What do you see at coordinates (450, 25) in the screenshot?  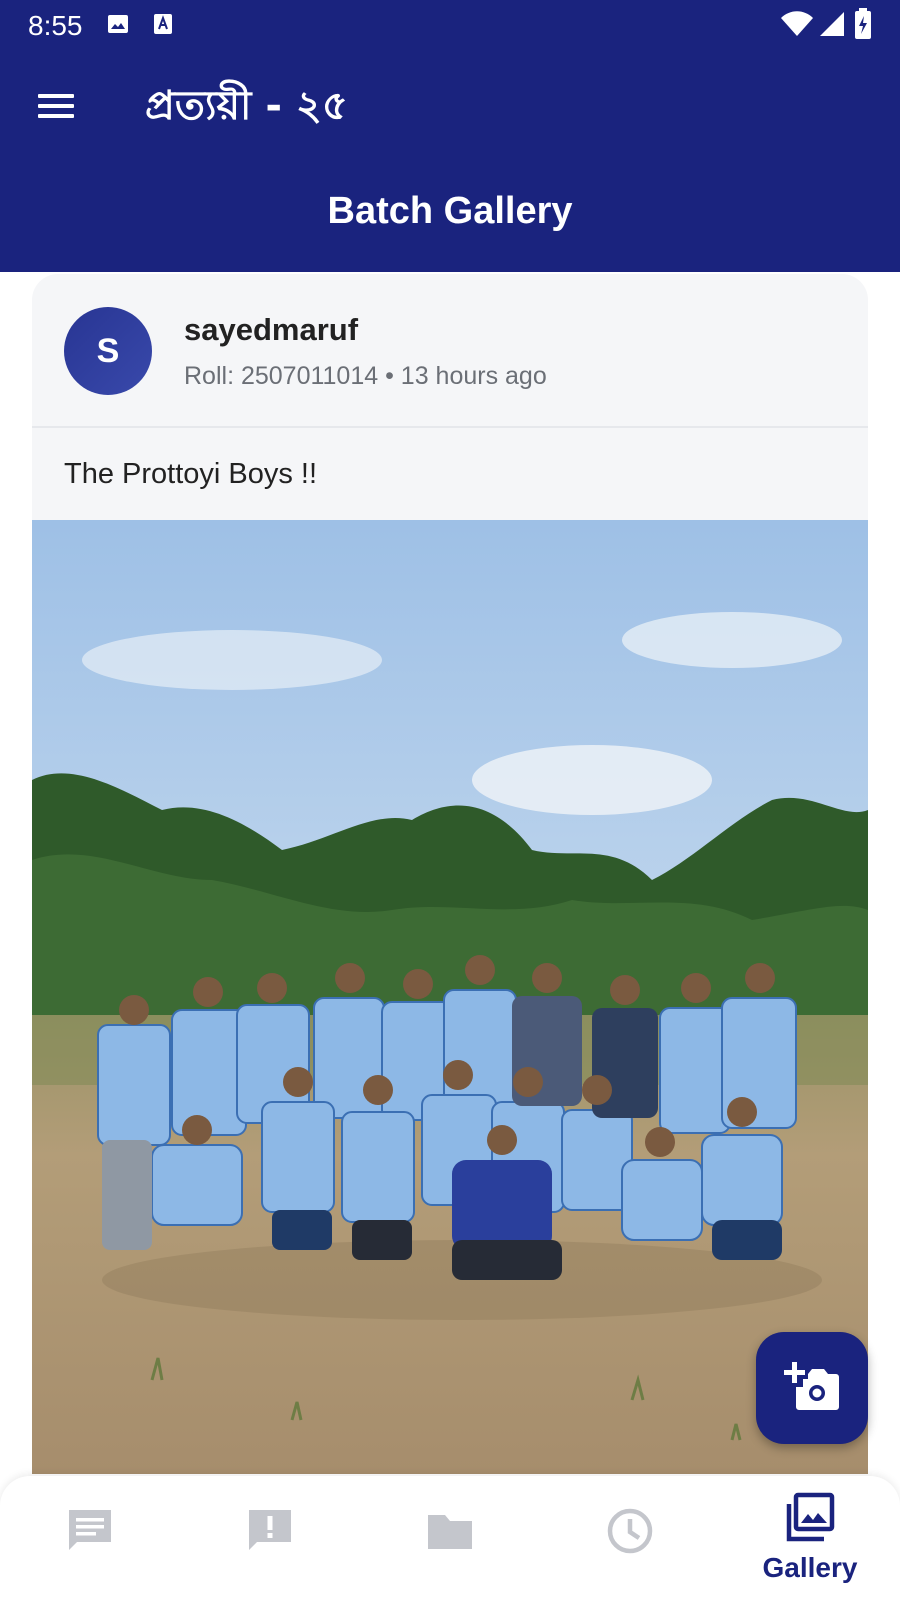 I see `status-bar: 8:55` at bounding box center [450, 25].